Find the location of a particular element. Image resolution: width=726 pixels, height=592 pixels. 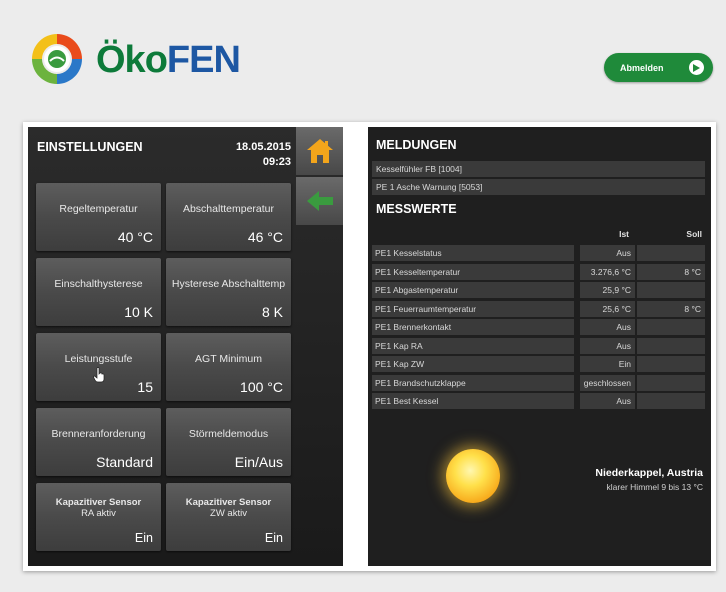

tile-label: Abschalttemperatur is located at coordinates (228, 209).